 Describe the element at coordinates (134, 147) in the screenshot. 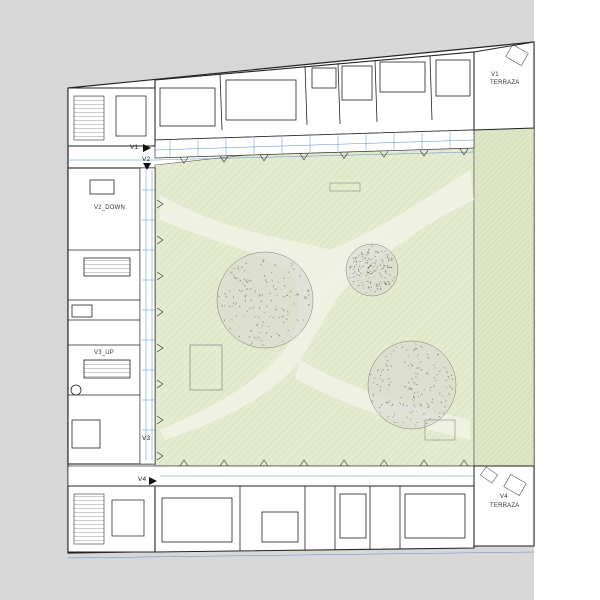

I see `label-v1: V1` at that location.